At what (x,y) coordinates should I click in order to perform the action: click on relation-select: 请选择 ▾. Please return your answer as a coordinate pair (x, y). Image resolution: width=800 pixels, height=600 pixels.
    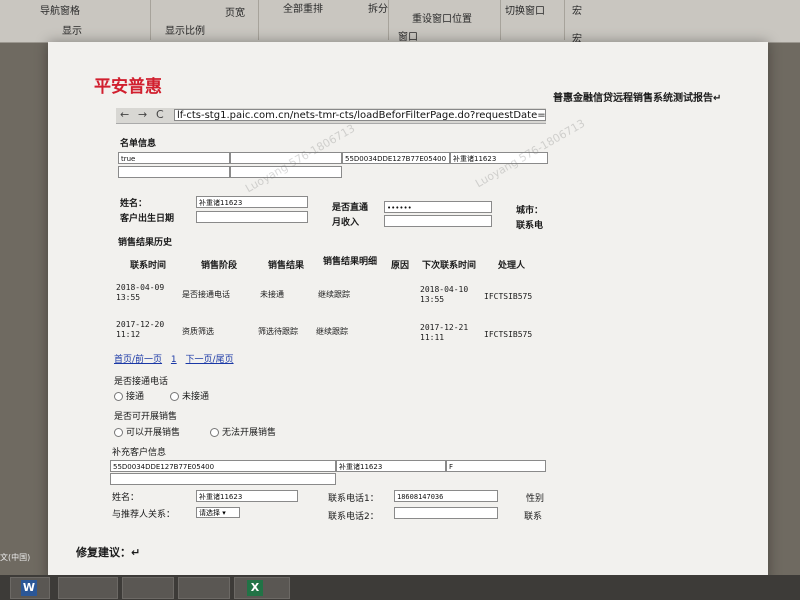
    Looking at the image, I should click on (218, 512).